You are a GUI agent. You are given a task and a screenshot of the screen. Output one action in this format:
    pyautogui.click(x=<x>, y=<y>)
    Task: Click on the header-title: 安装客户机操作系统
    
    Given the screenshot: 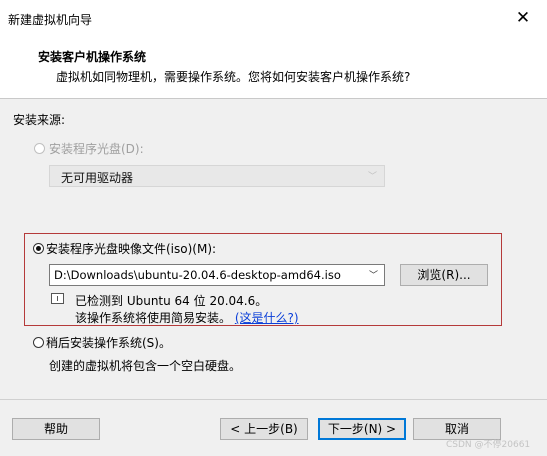 What is the action you would take?
    pyautogui.click(x=92, y=57)
    